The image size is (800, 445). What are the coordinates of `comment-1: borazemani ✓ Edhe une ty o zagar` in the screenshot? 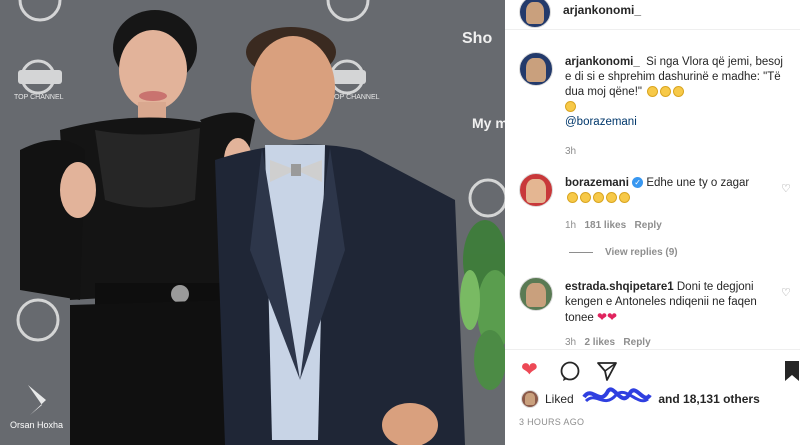 It's located at (665, 191).